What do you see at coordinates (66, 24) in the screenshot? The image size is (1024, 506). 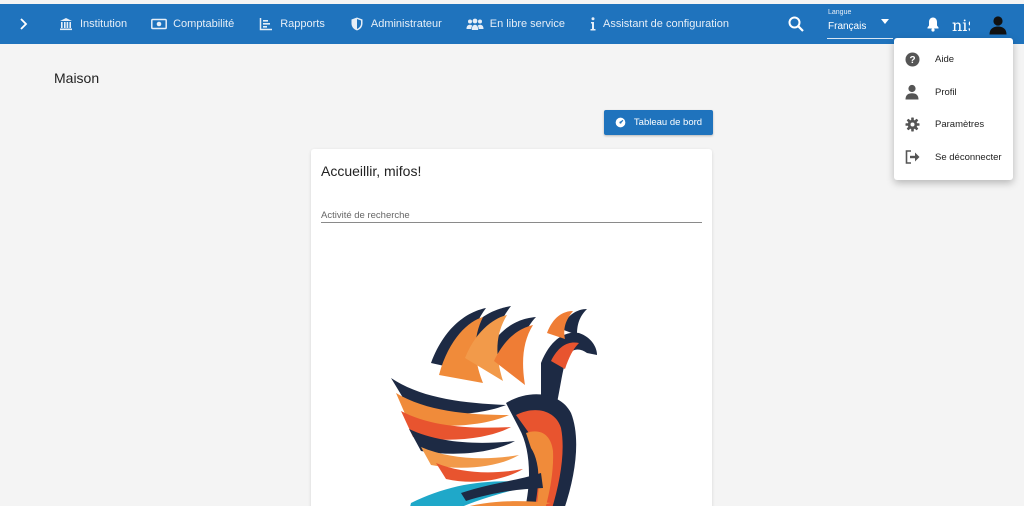 I see `institution-icon` at bounding box center [66, 24].